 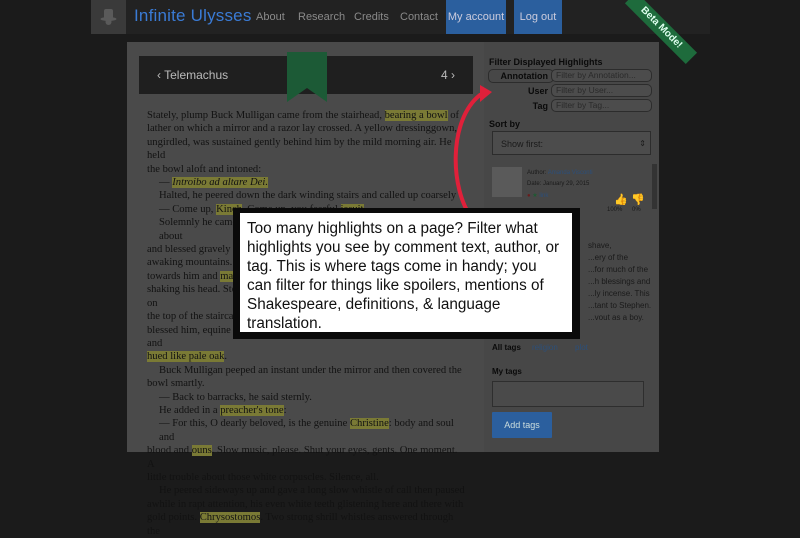 I want to click on nav-contact: Contact, so click(x=419, y=17).